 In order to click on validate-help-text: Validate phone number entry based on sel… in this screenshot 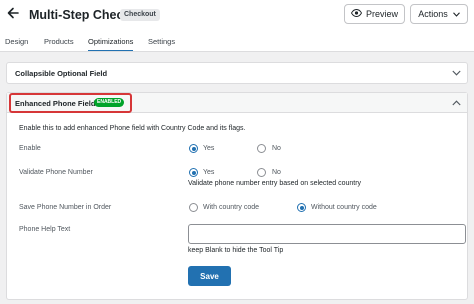, I will do `click(275, 183)`.